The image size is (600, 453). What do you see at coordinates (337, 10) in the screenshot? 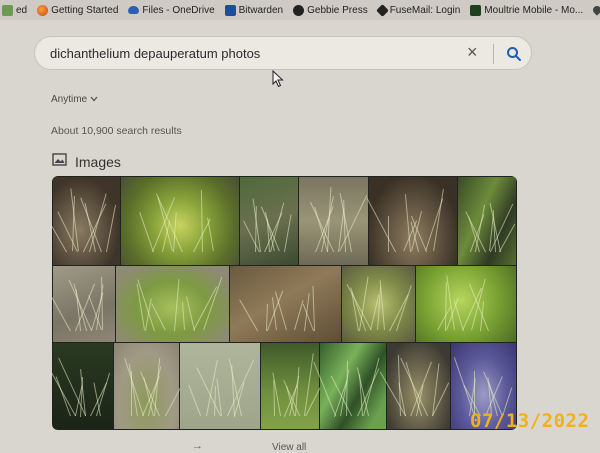
I see `bookmark-label: Gebbie Press` at bounding box center [337, 10].